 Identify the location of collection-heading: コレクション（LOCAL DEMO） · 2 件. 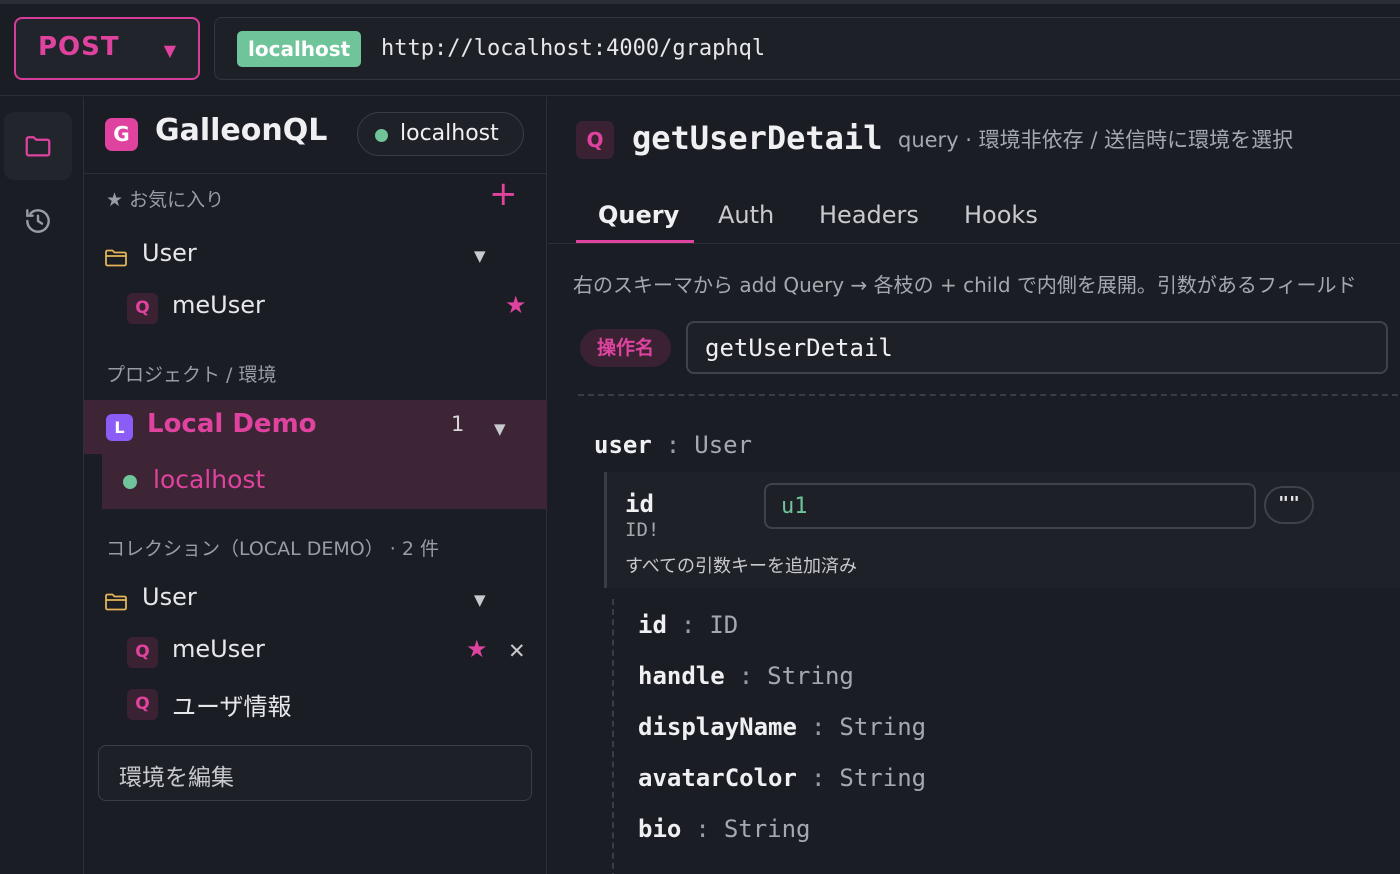
(272, 549).